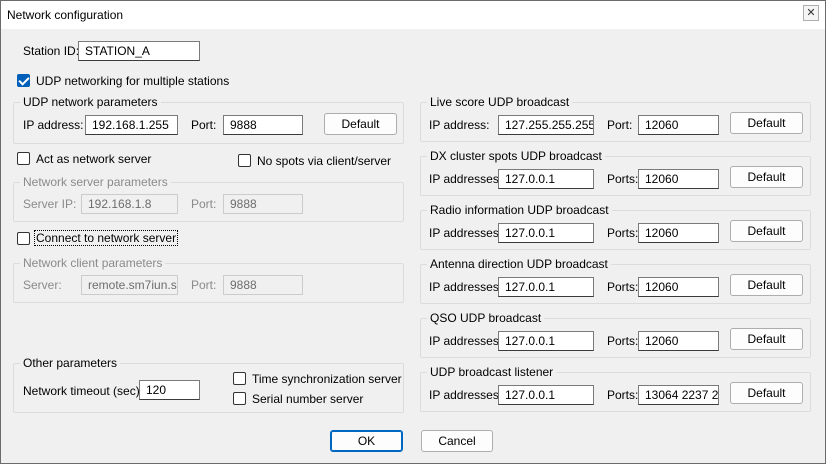 This screenshot has width=826, height=464. Describe the element at coordinates (169, 390) in the screenshot. I see `network-timeout-input: 120` at that location.